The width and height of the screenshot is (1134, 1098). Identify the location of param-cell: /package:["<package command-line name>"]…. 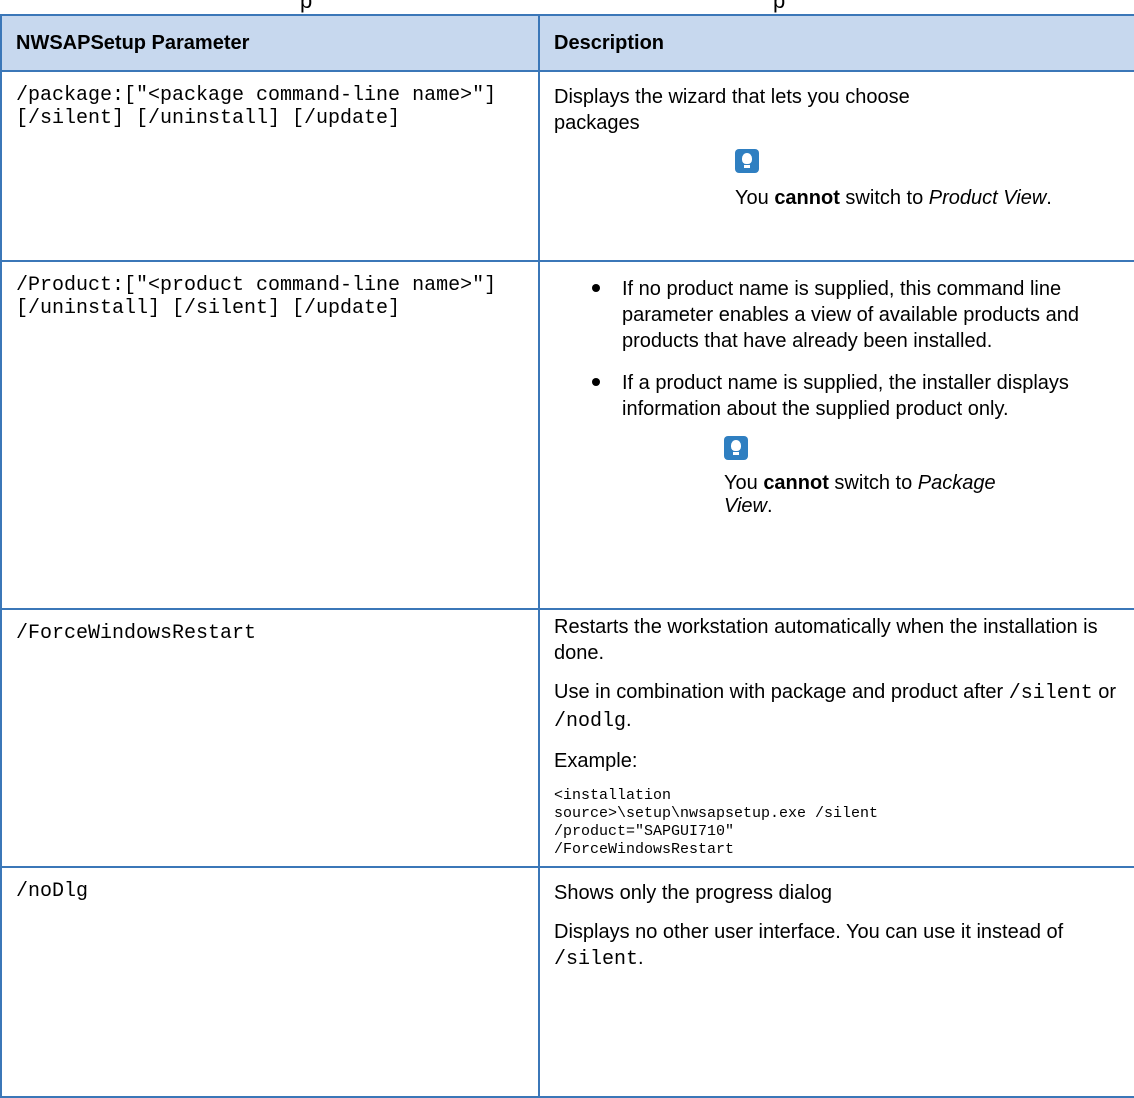
(270, 166).